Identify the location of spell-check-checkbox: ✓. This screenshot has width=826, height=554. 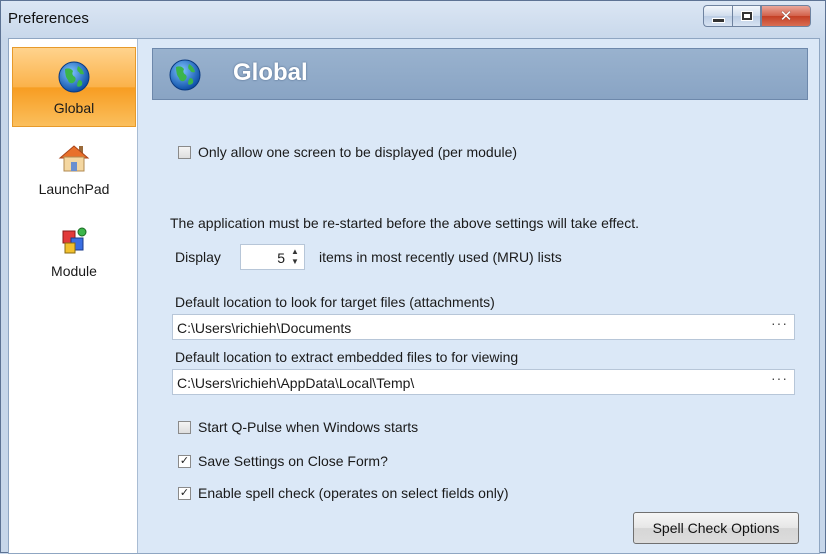
(184, 493).